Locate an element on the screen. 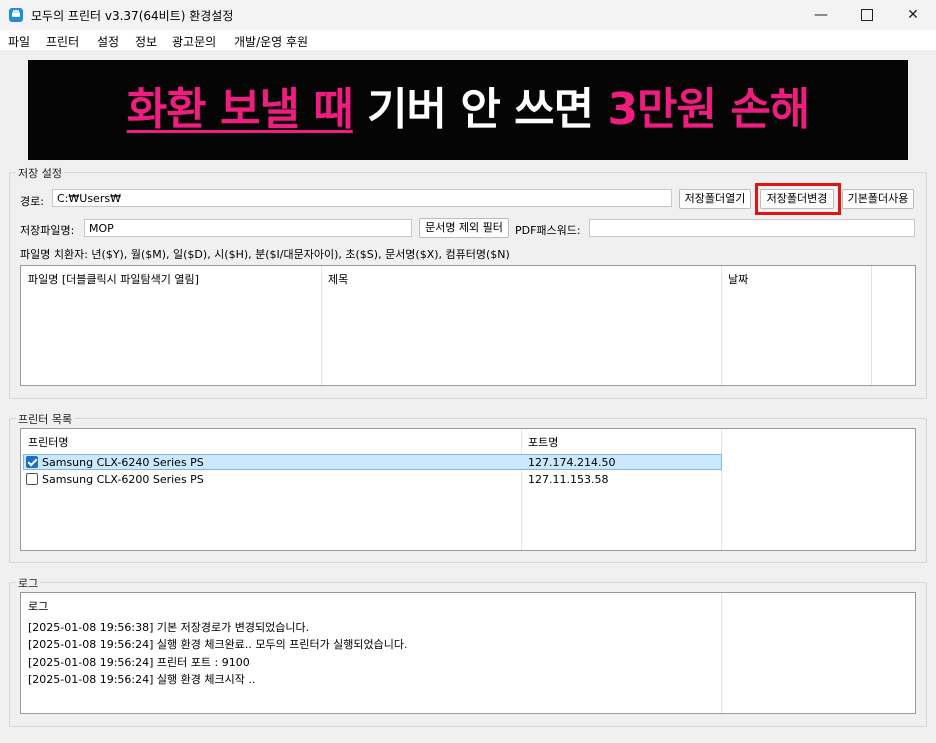 This screenshot has height=743, width=936. menu-ad-inquiry: 광고문의 is located at coordinates (194, 41).